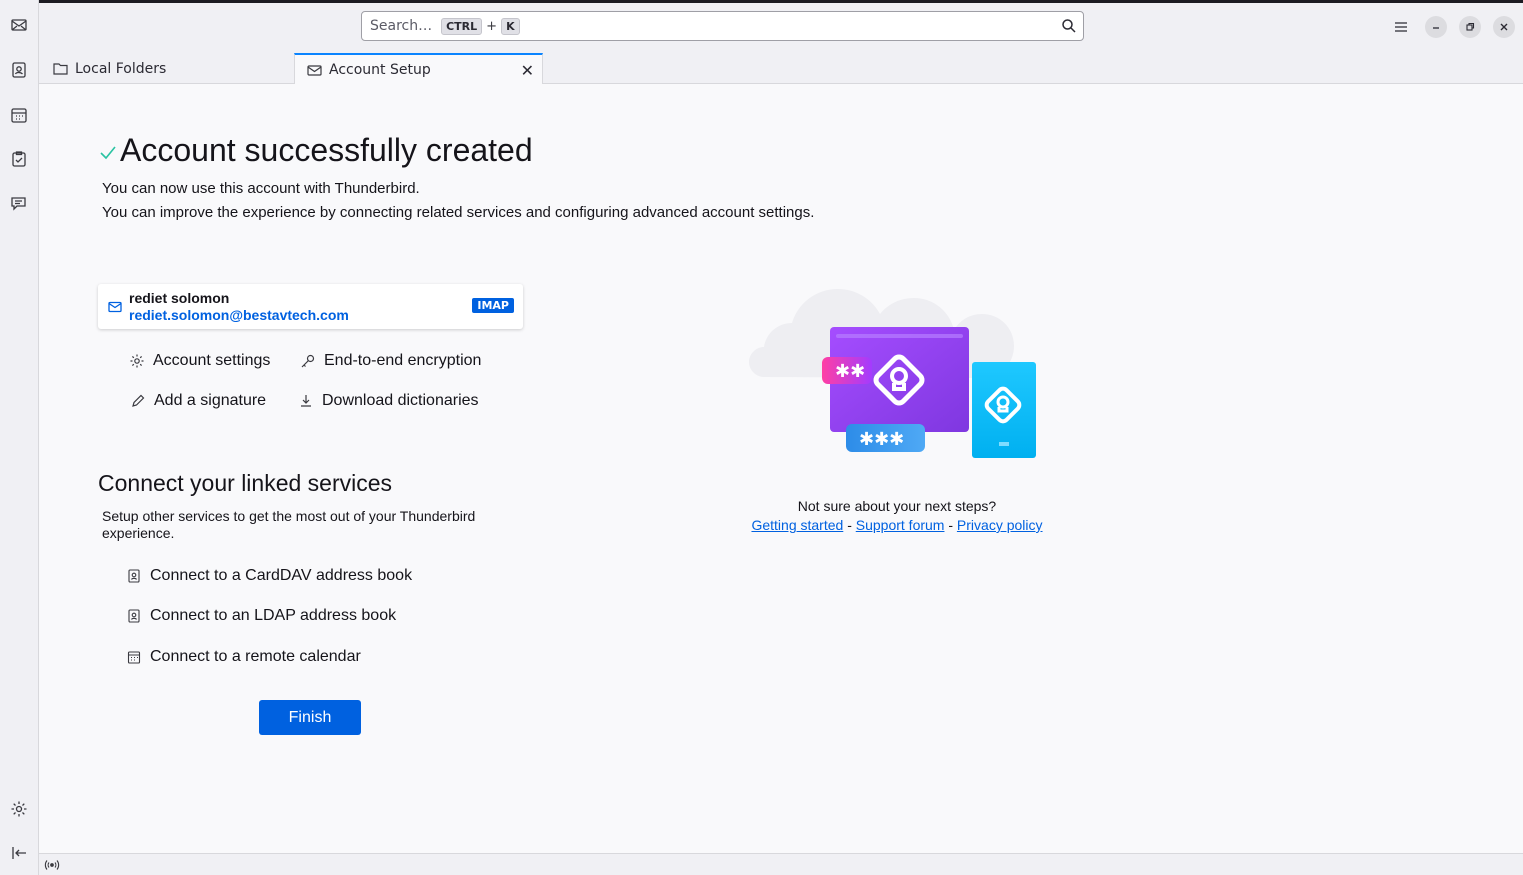  I want to click on collapse-toolbar-icon, so click(19, 853).